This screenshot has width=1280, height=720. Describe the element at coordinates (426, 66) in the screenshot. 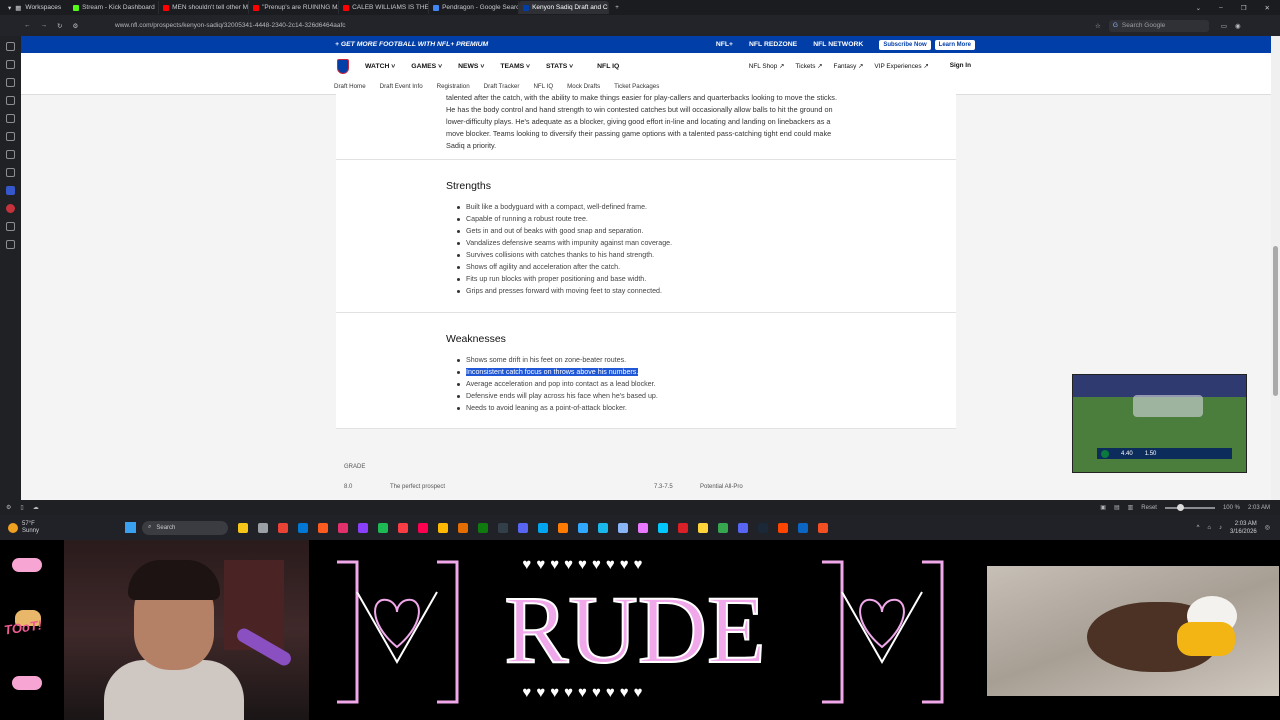

I see `nav-games: GAMES ˅` at that location.